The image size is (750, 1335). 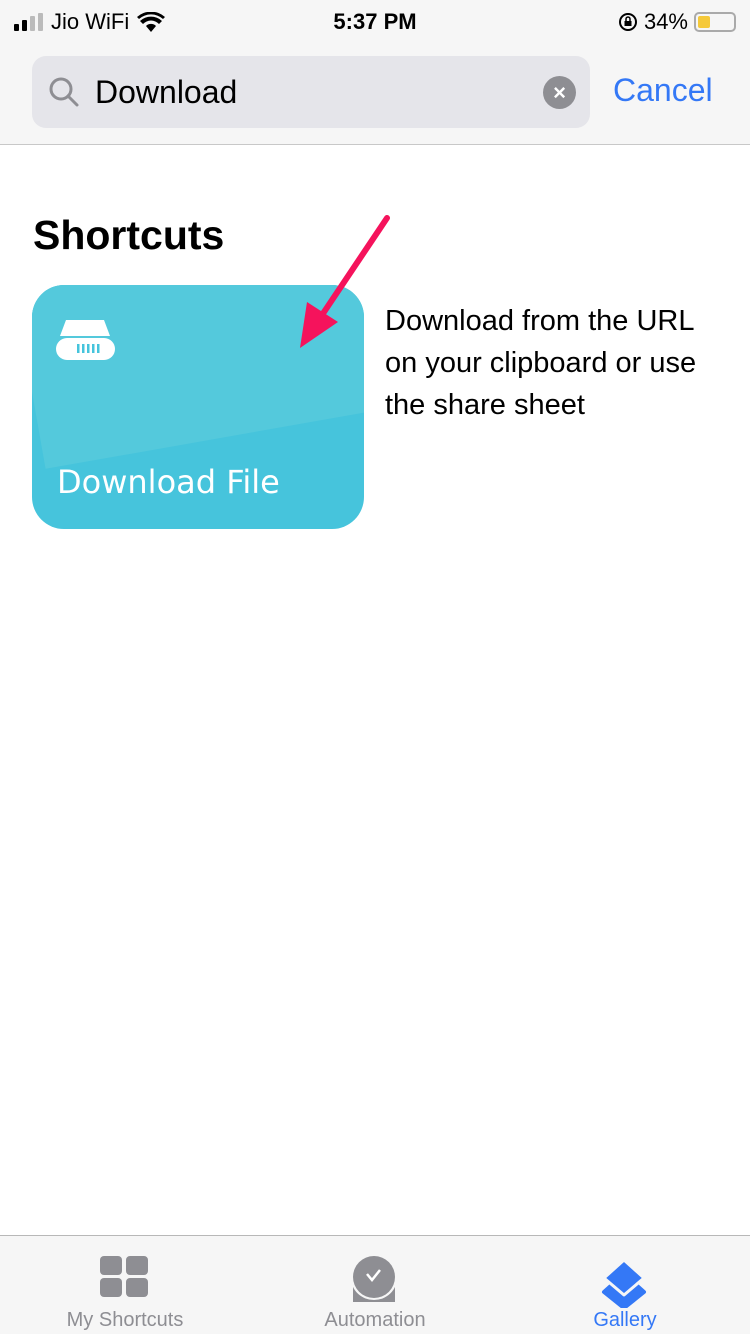 I want to click on rotation-lock-icon, so click(x=627, y=22).